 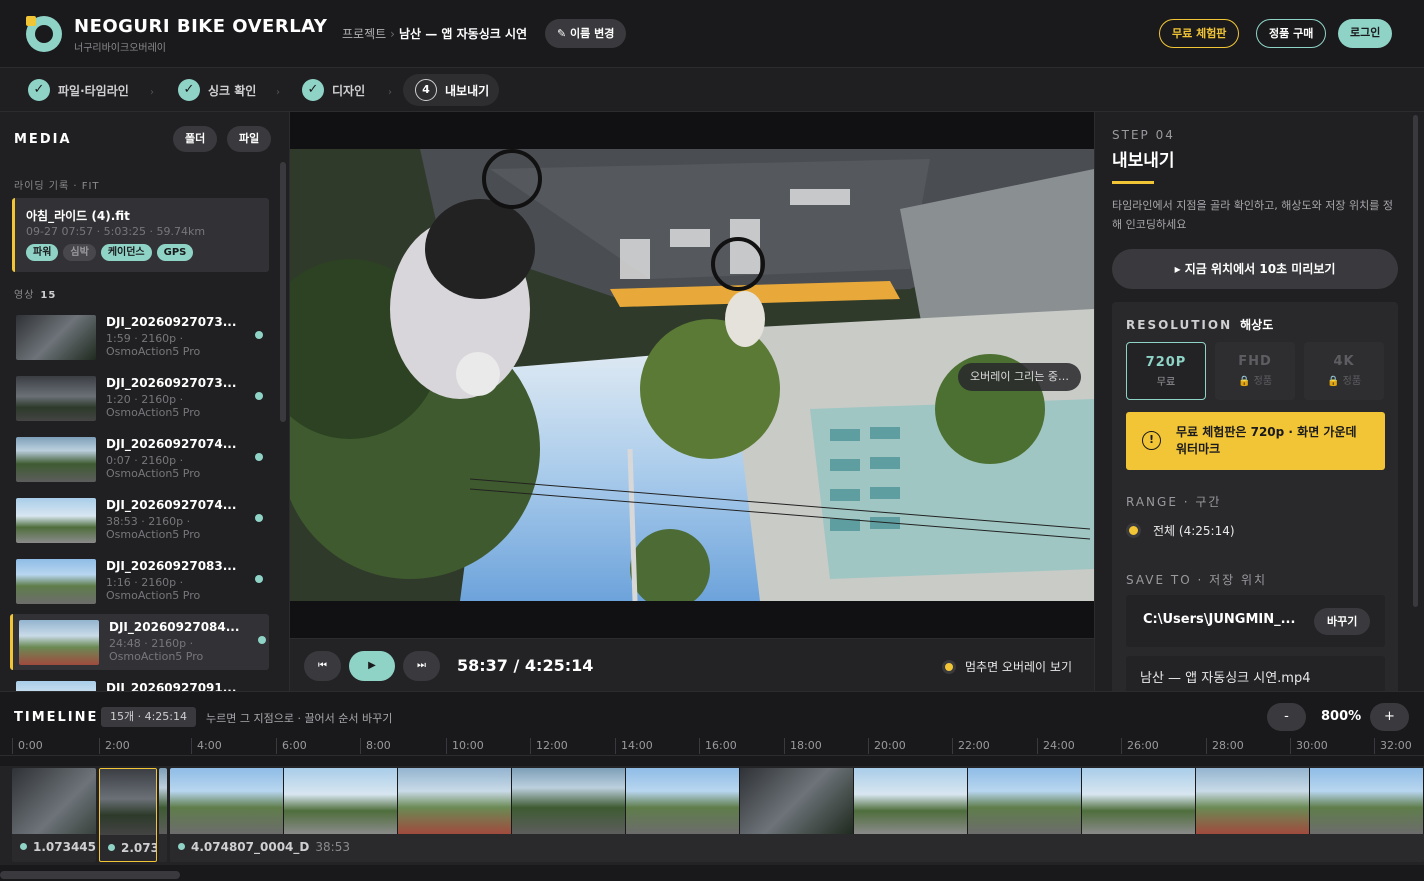 What do you see at coordinates (322, 666) in the screenshot?
I see `previous-icon: ⏮` at bounding box center [322, 666].